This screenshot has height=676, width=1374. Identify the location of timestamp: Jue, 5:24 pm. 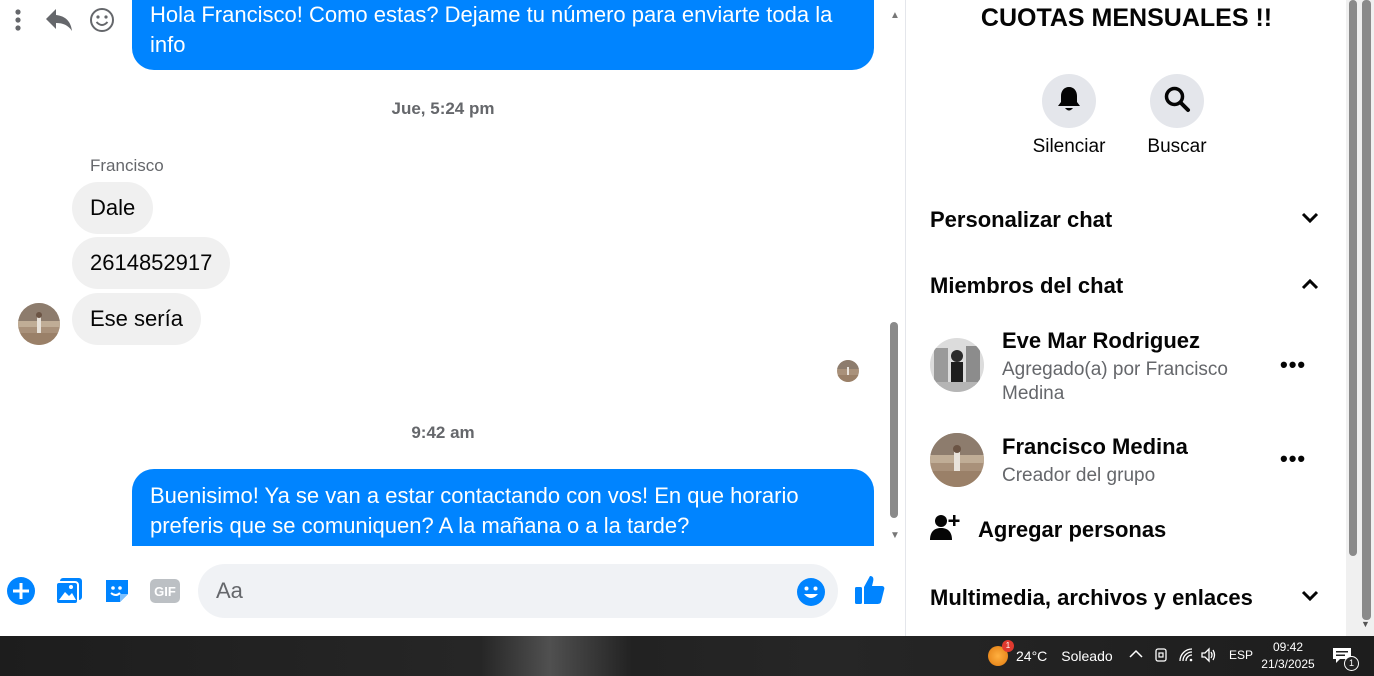
(443, 108).